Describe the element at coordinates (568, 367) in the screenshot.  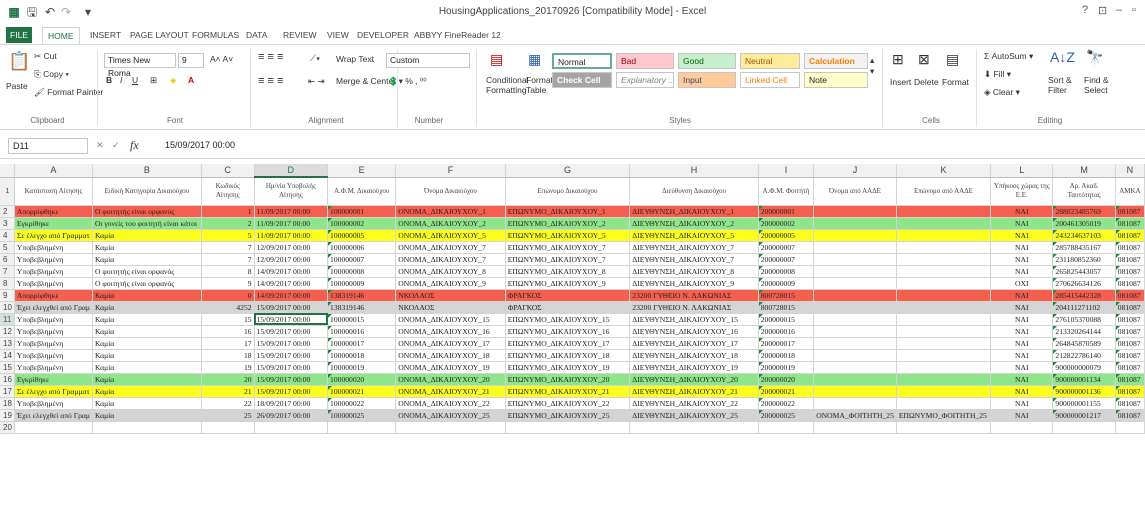
I see `cell: ΕΠΩΝΥΜΟ_ΔΙΚΑΙΟΥΧΟΥ_19` at that location.